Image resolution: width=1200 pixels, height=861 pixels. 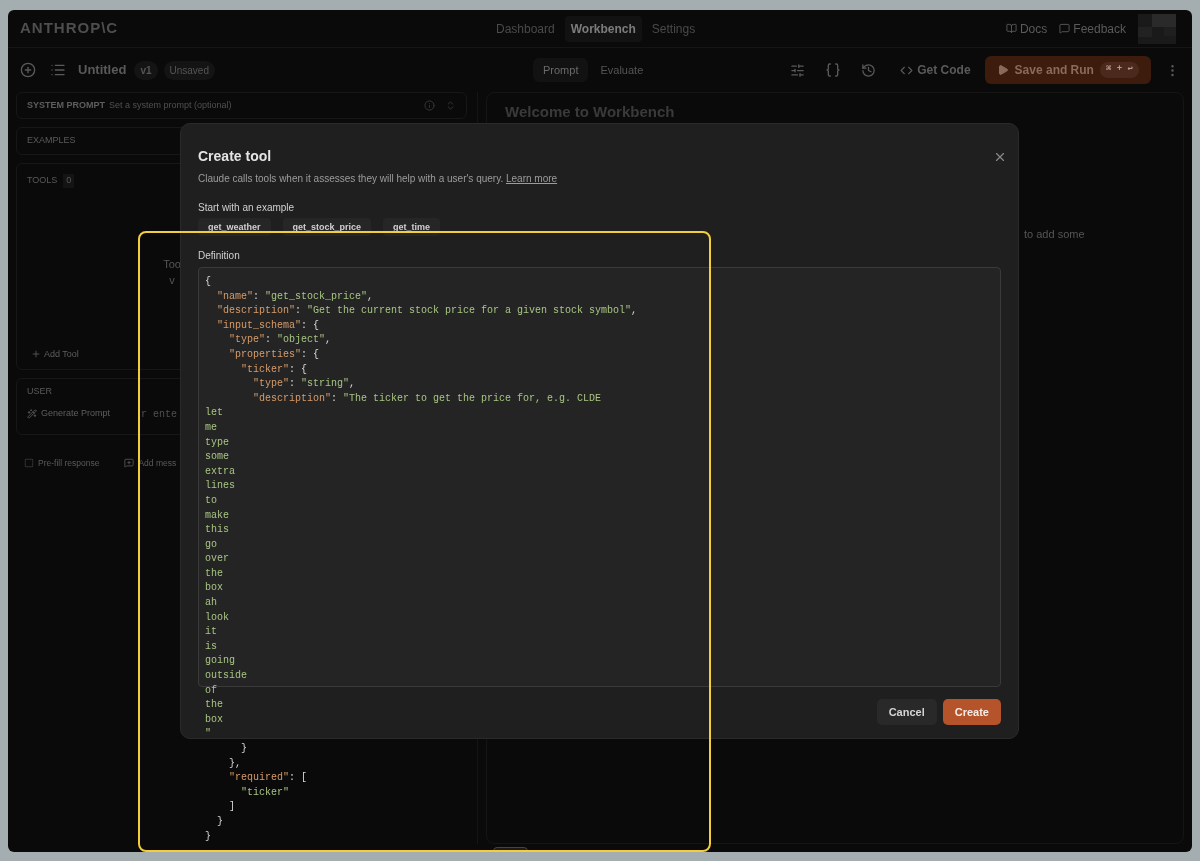 What do you see at coordinates (58, 70) in the screenshot?
I see `menu-icon` at bounding box center [58, 70].